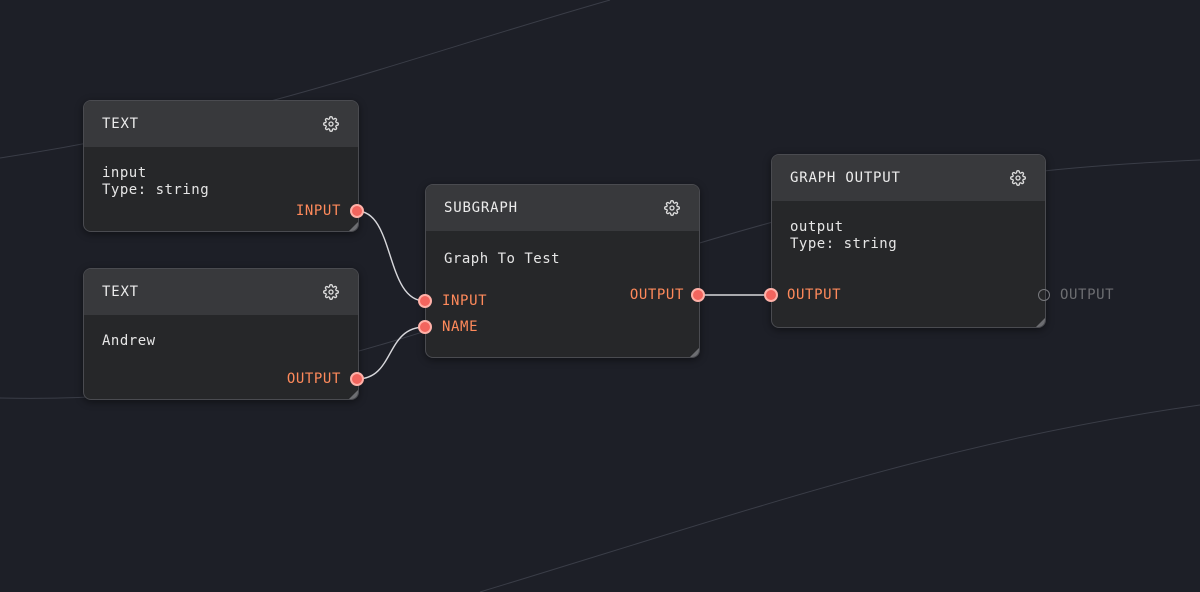 The height and width of the screenshot is (592, 1200). Describe the element at coordinates (562, 271) in the screenshot. I see `subgraph-node: SUBGRAPH Graph To Test INPUT NAME OUTPUT` at that location.